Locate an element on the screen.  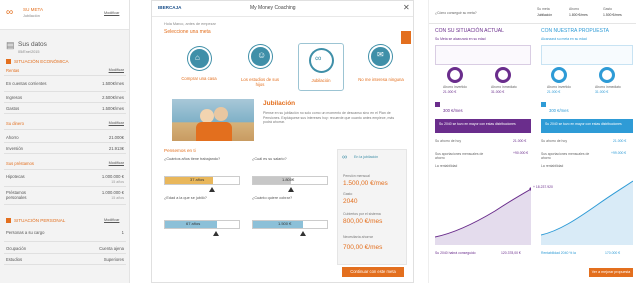
q1-slider-handle is located at coordinates (212, 189).